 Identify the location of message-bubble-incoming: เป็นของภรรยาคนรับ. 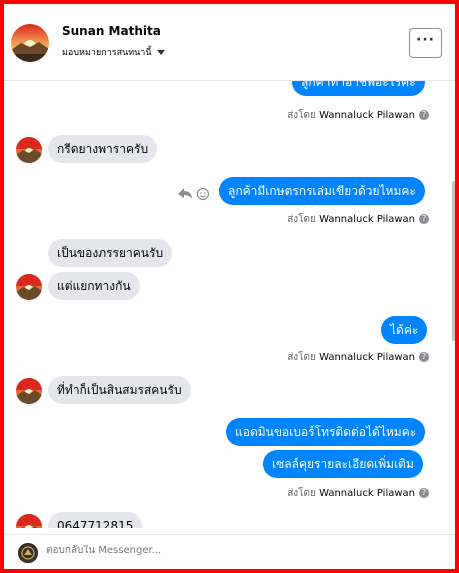
(110, 253).